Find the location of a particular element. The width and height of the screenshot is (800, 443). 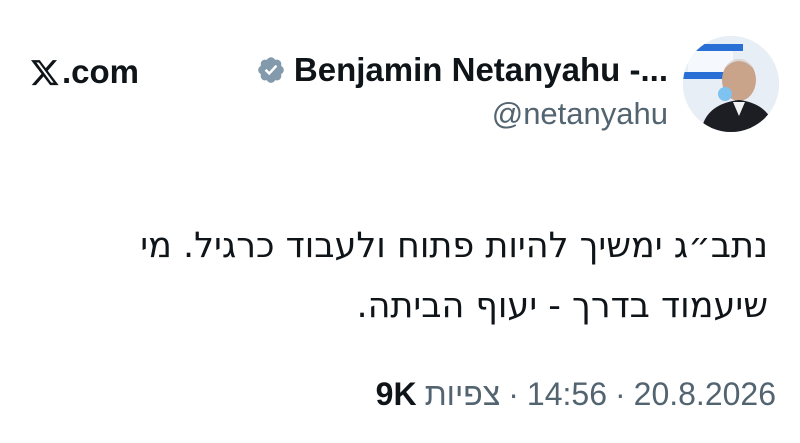

tweet-time: 14:56 is located at coordinates (567, 394).